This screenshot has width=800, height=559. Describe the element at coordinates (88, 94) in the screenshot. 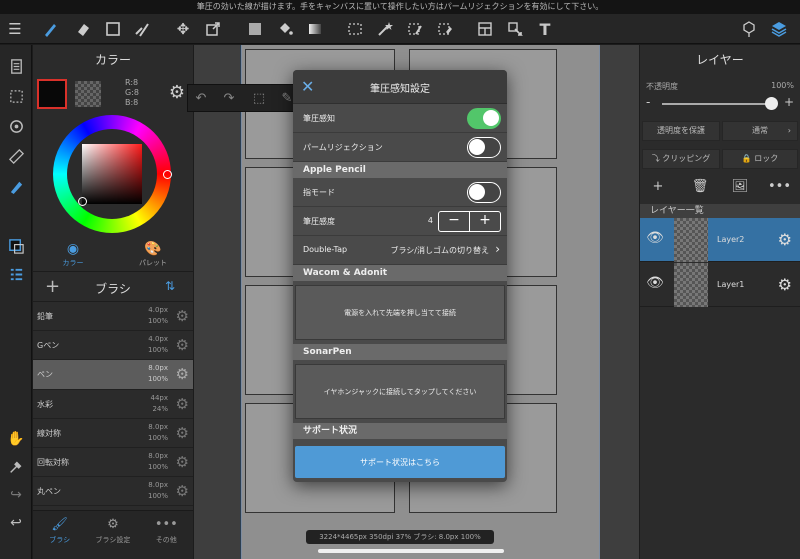

I see `transparent-color-swatch` at that location.